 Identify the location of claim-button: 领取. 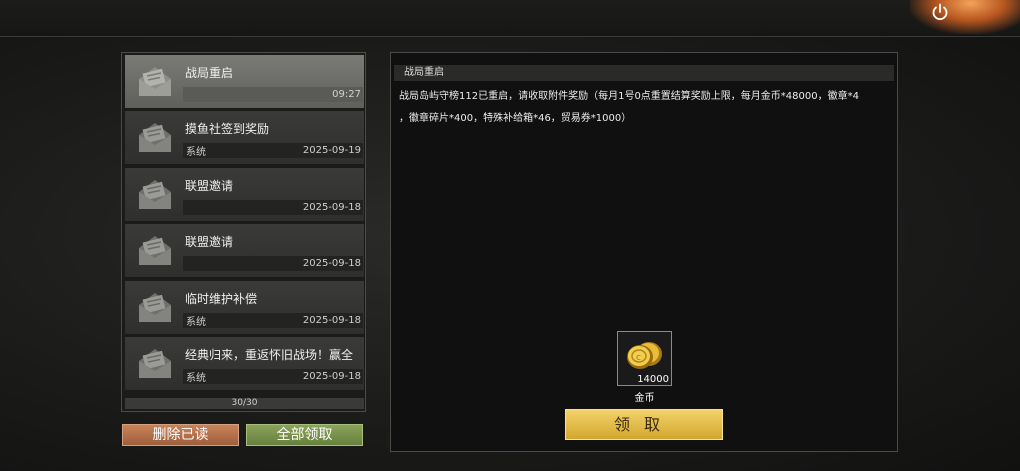
(644, 424).